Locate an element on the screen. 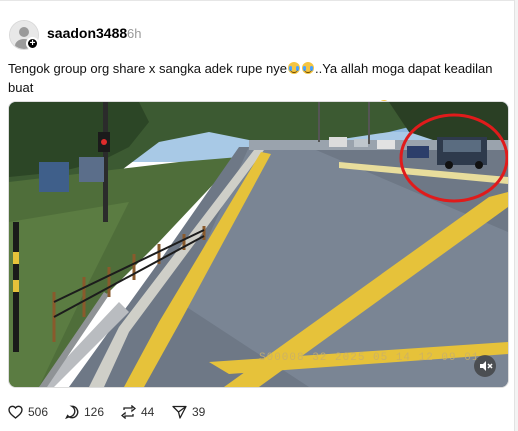 This screenshot has height=431, width=518. top-divider is located at coordinates (259, 0).